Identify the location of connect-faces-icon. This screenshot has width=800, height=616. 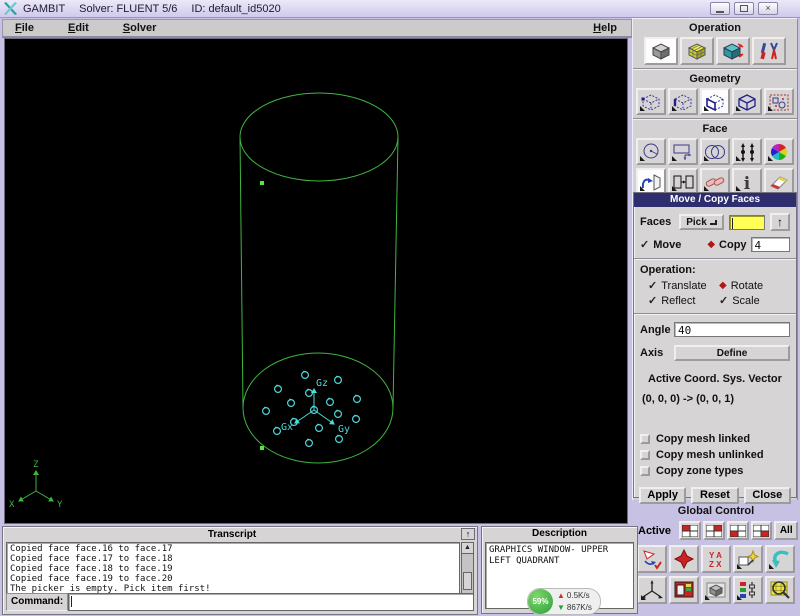
(715, 181).